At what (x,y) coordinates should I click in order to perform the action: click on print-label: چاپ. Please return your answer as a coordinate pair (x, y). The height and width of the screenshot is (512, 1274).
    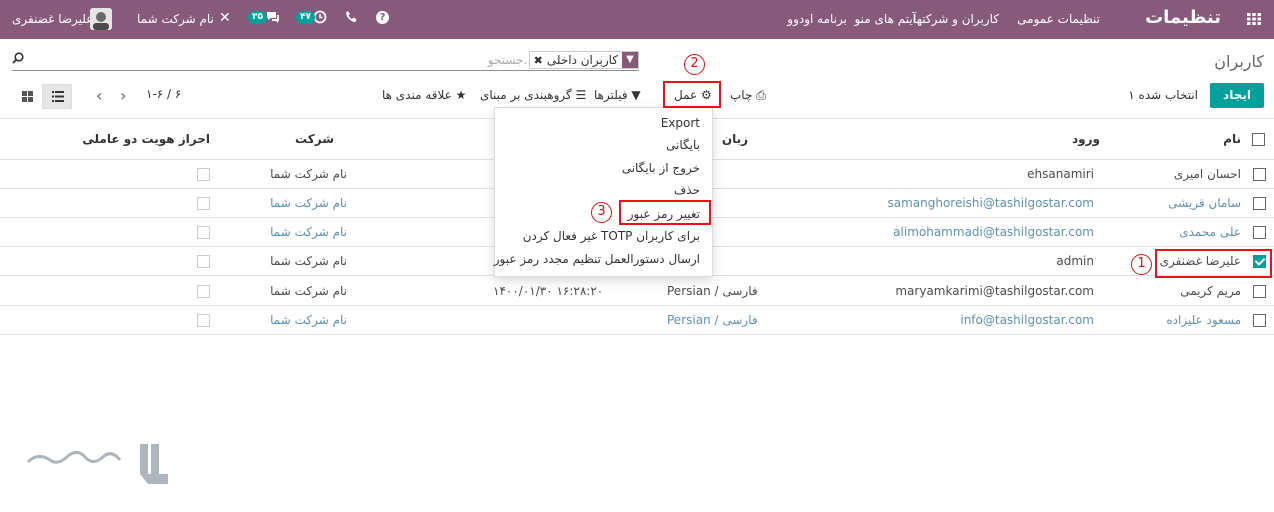
    Looking at the image, I should click on (741, 95).